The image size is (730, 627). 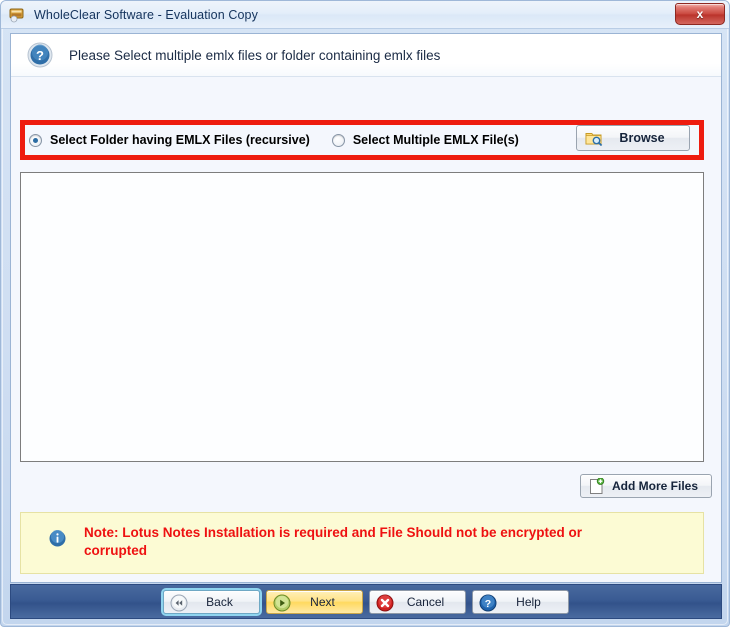 What do you see at coordinates (179, 603) in the screenshot?
I see `rewind-icon` at bounding box center [179, 603].